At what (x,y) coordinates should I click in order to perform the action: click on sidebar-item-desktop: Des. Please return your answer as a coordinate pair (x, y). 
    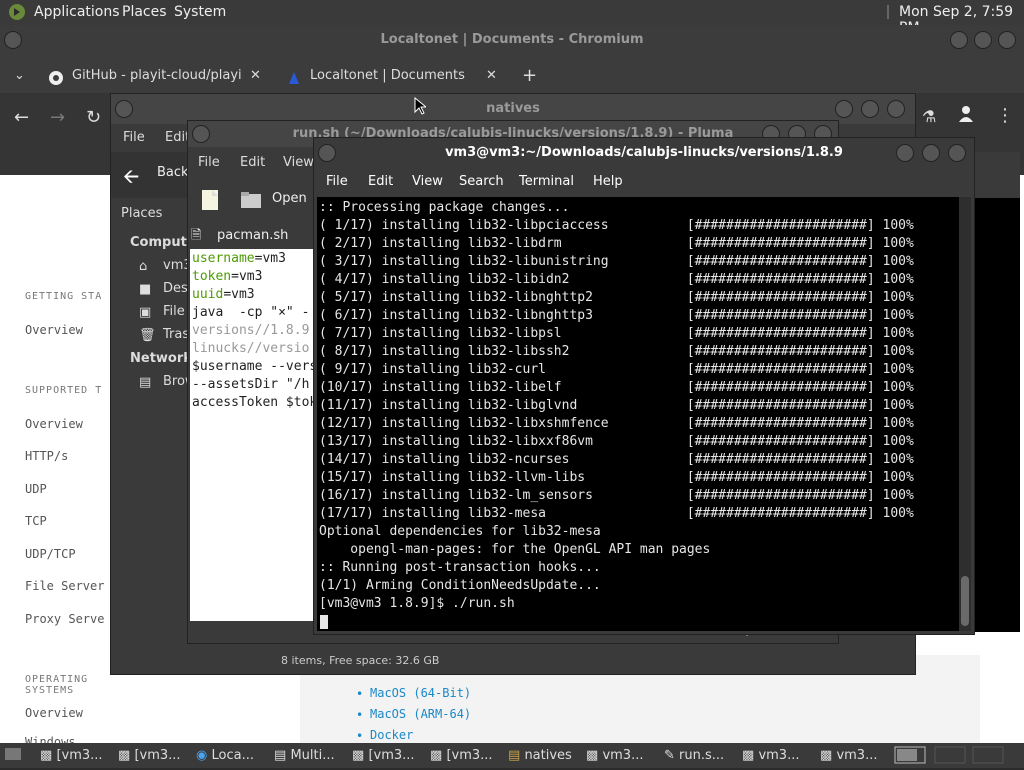
    Looking at the image, I should click on (175, 288).